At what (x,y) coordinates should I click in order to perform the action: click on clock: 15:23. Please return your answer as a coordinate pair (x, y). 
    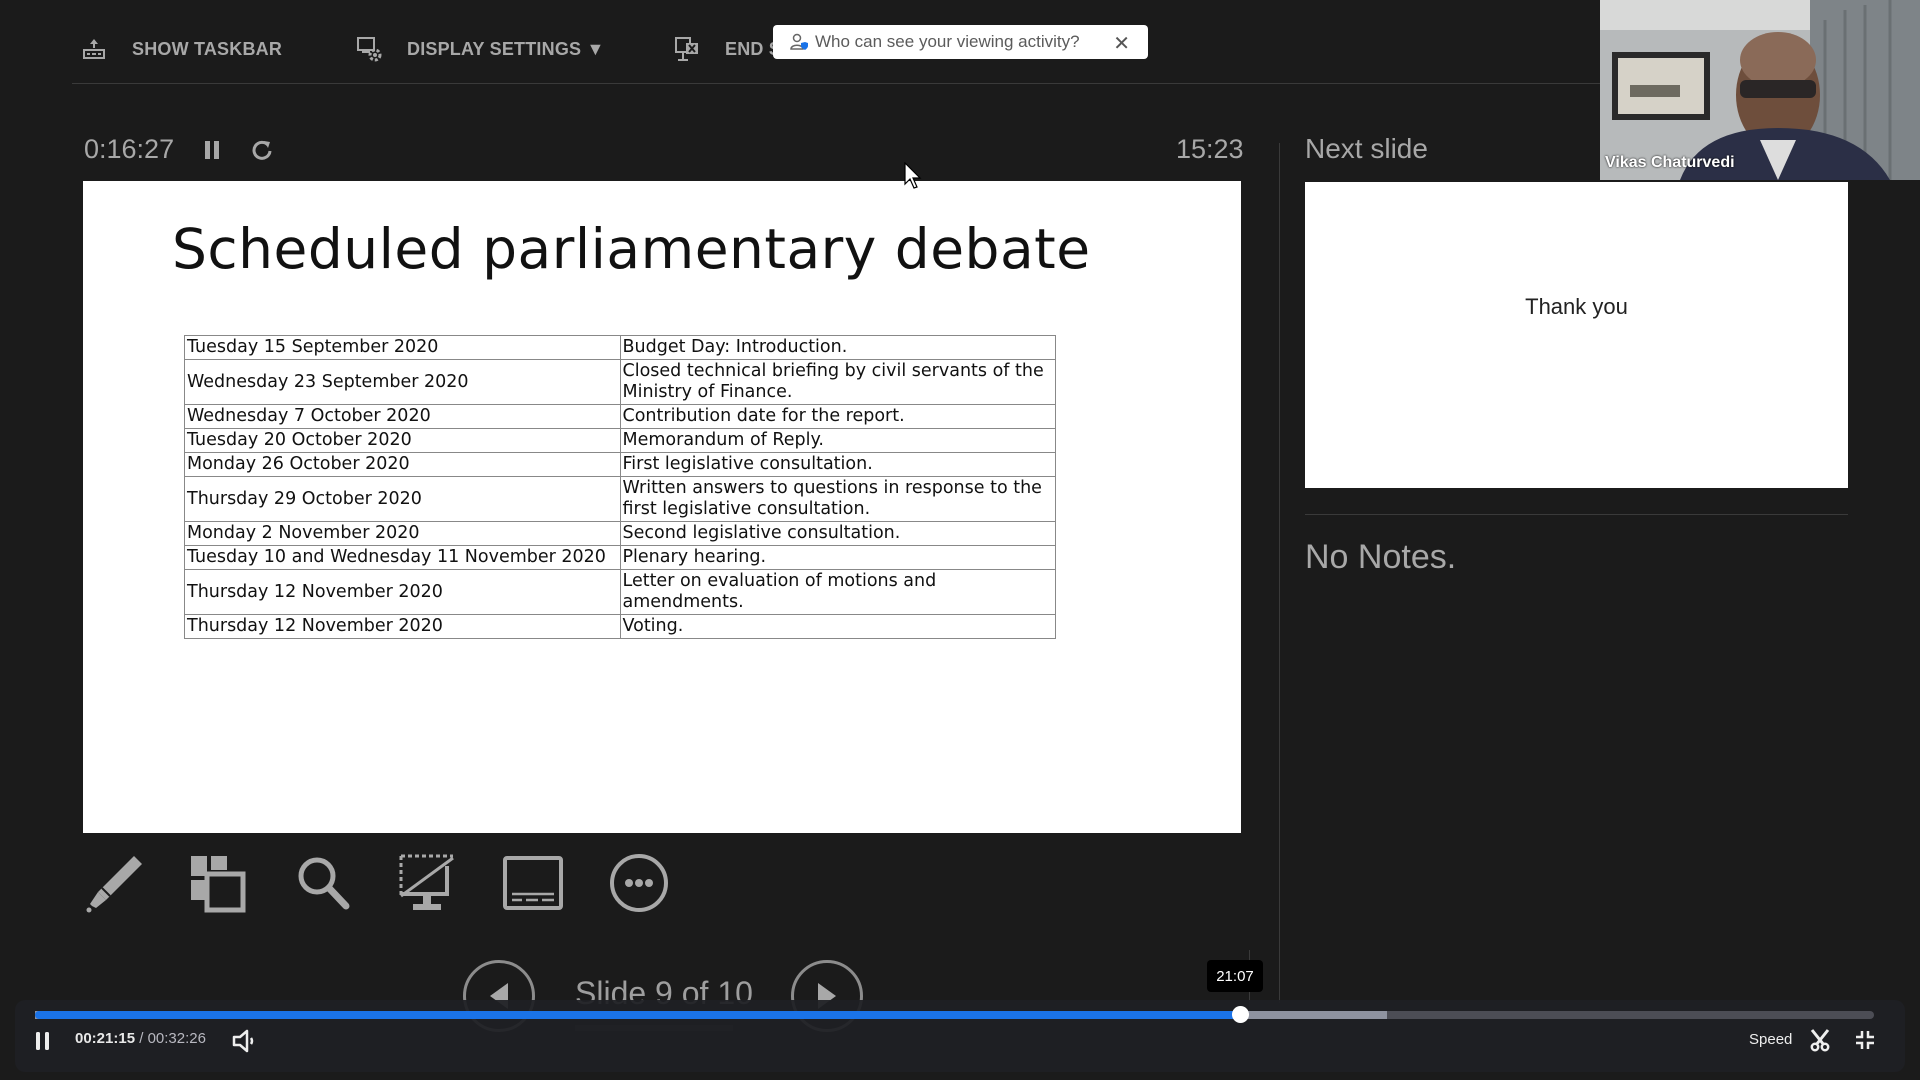
    Looking at the image, I should click on (1210, 149).